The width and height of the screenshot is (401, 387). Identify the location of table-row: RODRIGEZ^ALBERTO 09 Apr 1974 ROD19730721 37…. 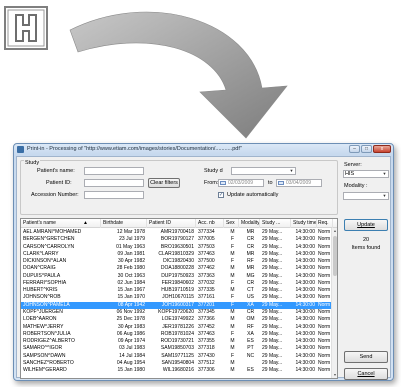
(177, 341).